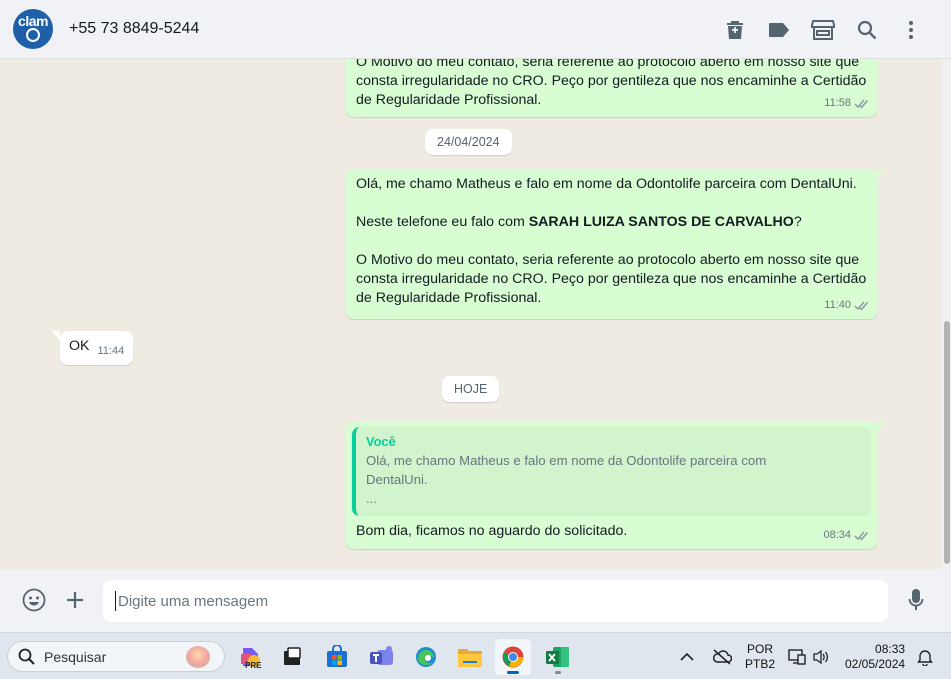  Describe the element at coordinates (468, 142) in the screenshot. I see `date-divider: 24/04/2024` at that location.